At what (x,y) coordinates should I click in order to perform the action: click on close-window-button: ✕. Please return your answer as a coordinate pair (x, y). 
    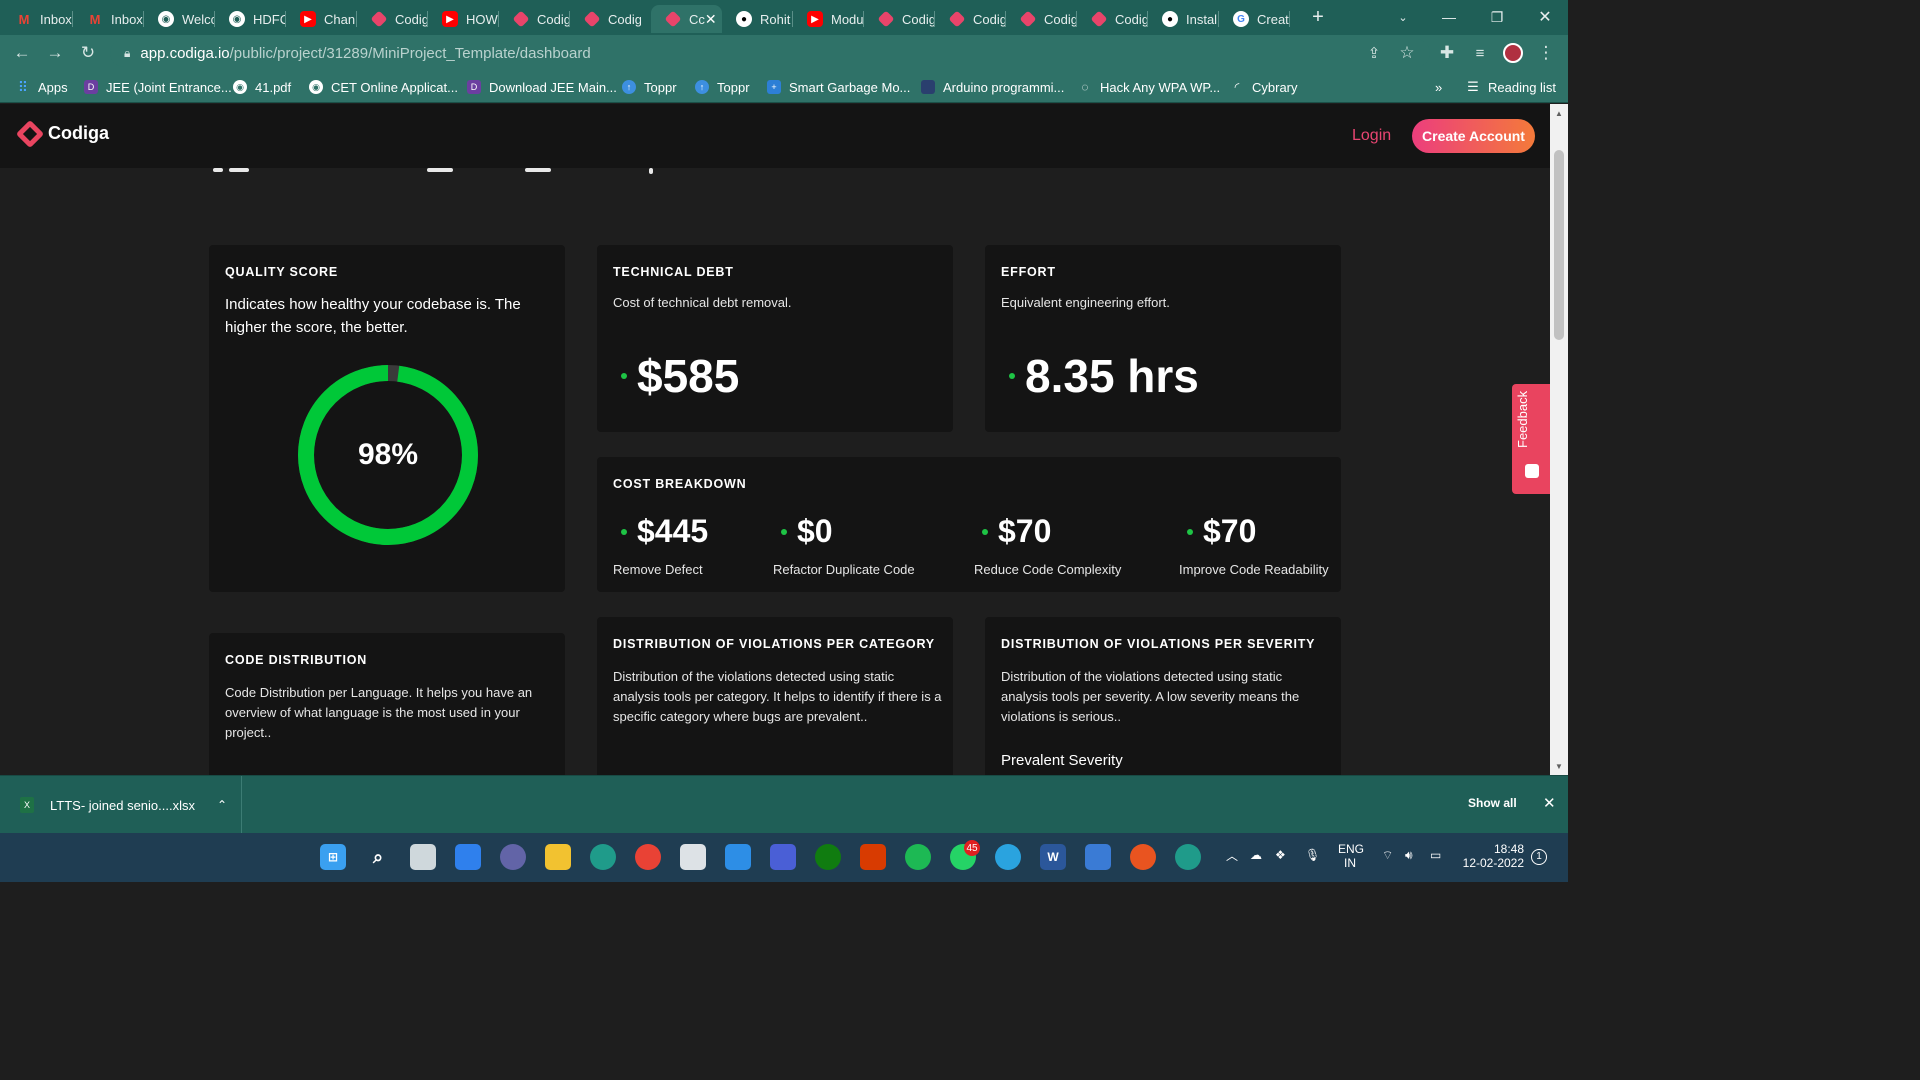
    Looking at the image, I should click on (1545, 17).